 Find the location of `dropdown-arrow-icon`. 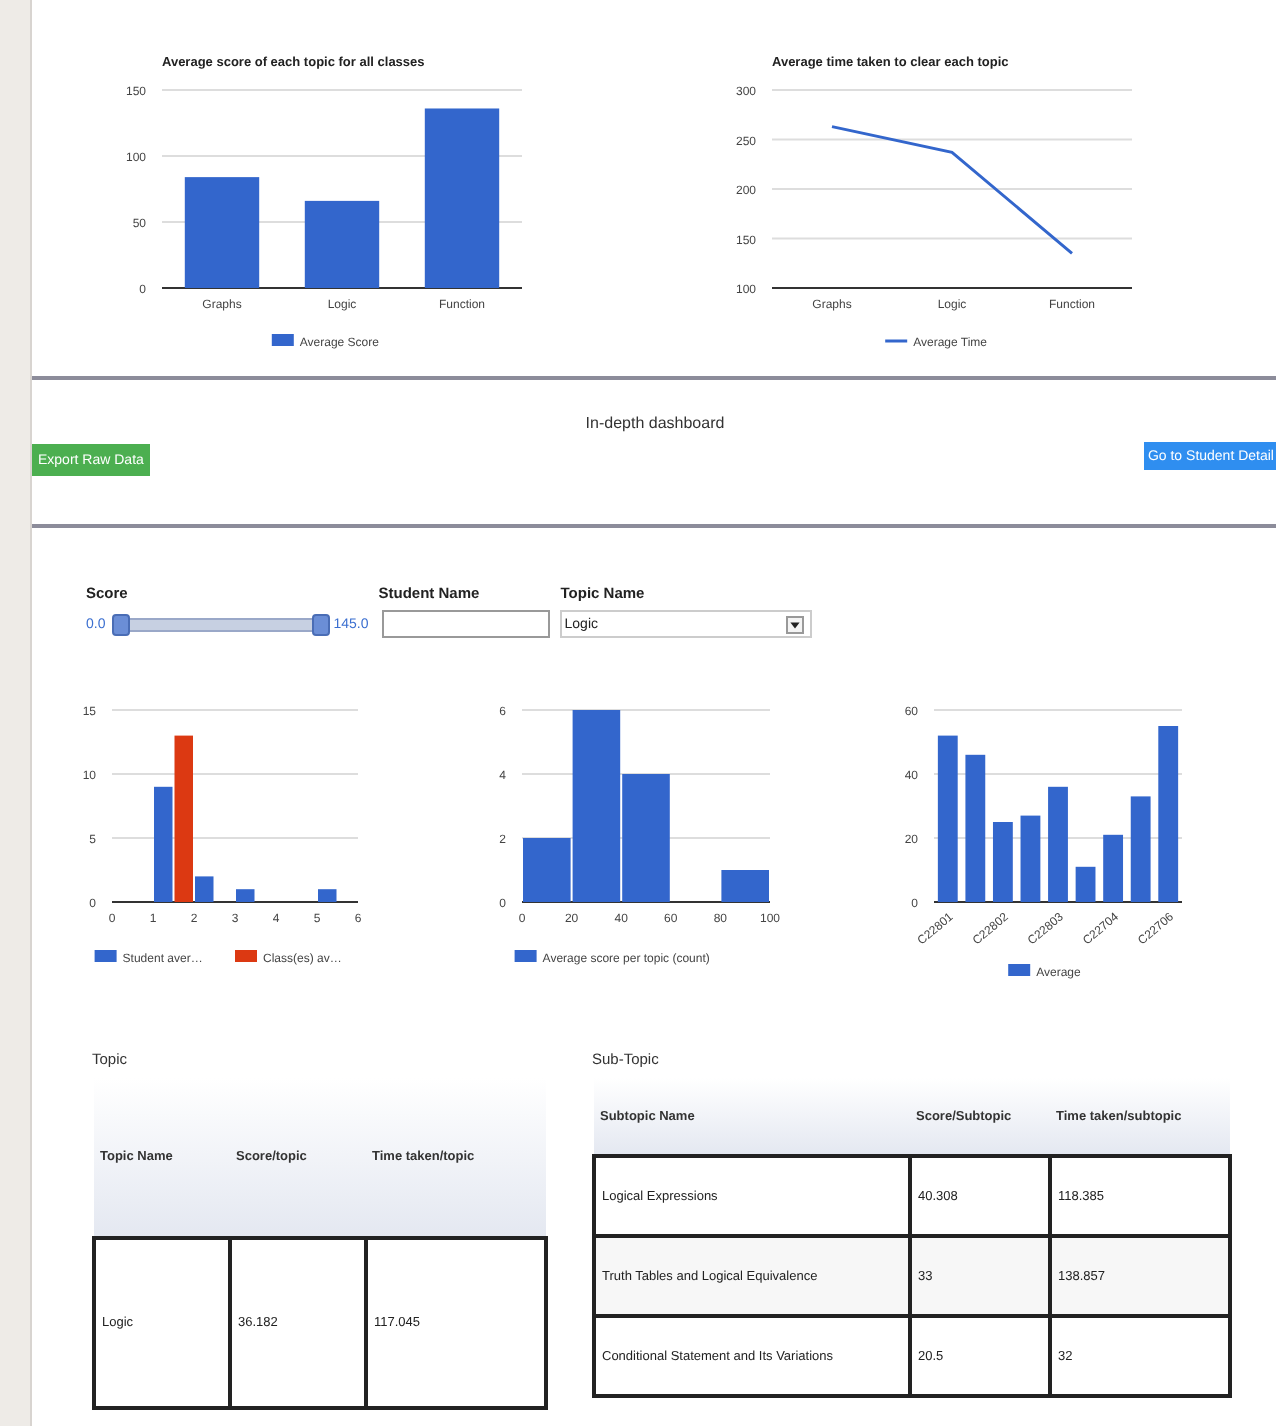

dropdown-arrow-icon is located at coordinates (795, 624).